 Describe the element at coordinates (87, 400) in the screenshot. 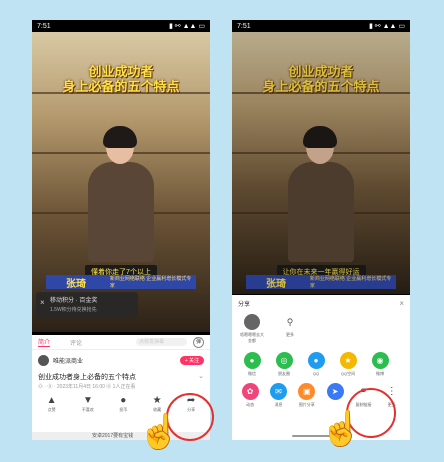

I see `dislike-icon: ▼` at that location.